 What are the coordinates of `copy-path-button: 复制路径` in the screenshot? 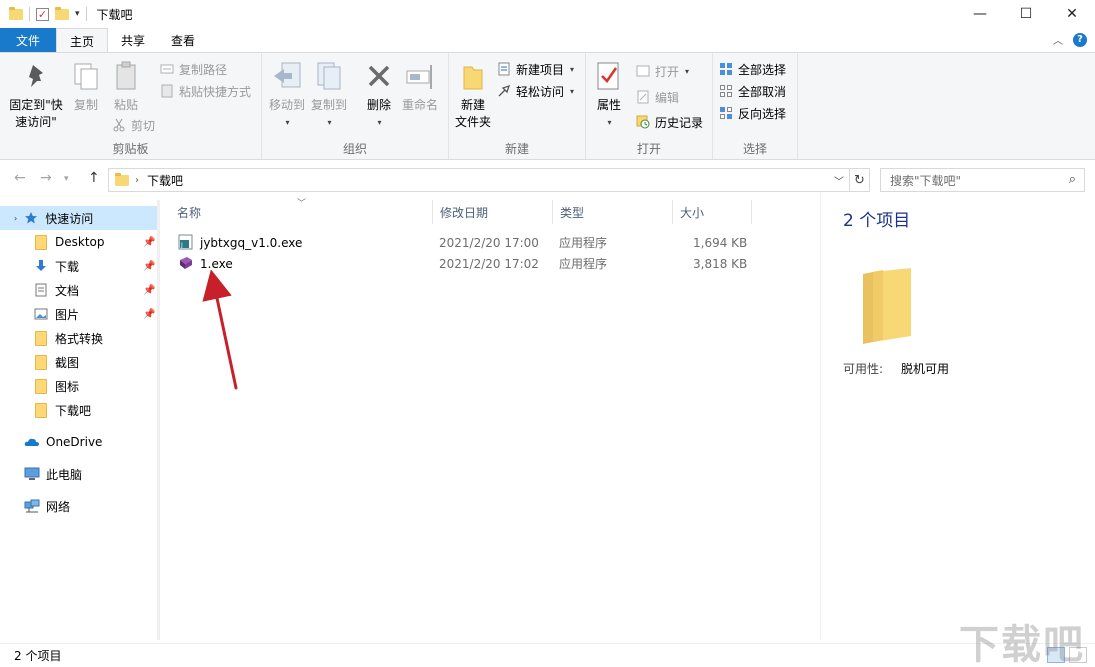 It's located at (193, 69).